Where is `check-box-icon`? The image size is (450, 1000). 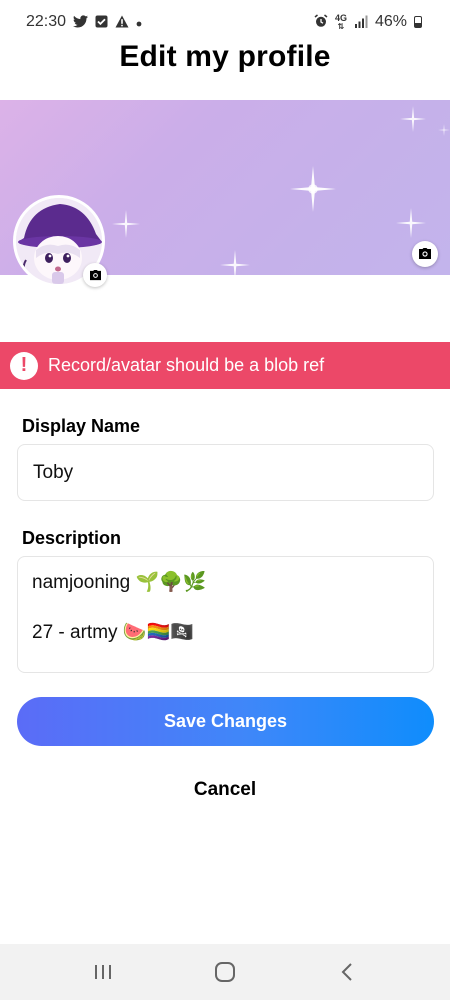 check-box-icon is located at coordinates (101, 22).